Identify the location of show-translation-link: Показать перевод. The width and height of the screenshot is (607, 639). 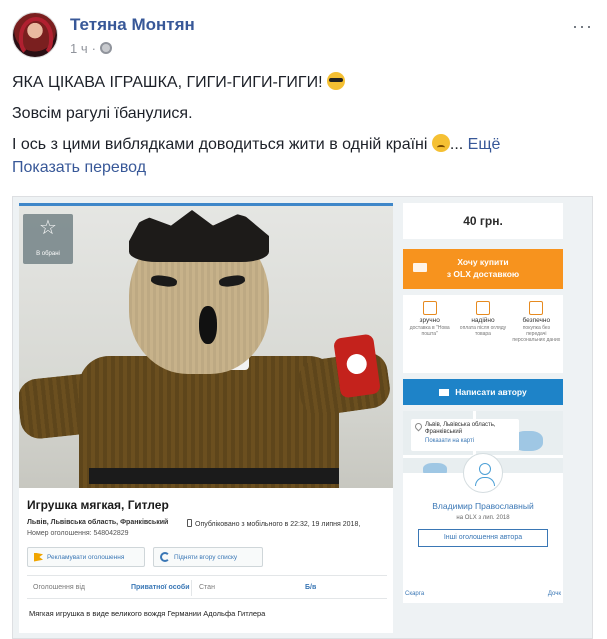
(304, 167).